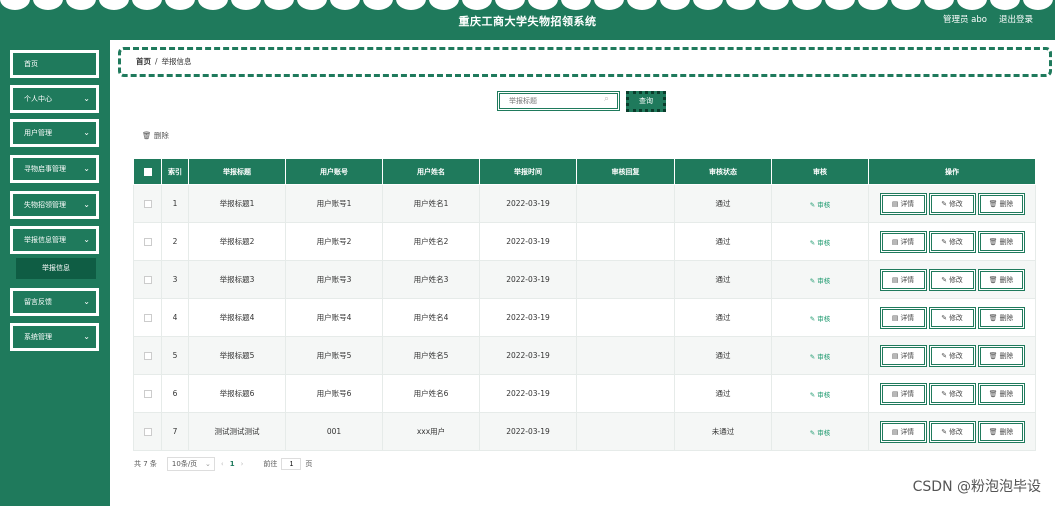 The height and width of the screenshot is (506, 1055). Describe the element at coordinates (175, 203) in the screenshot. I see `cell-index: 1` at that location.